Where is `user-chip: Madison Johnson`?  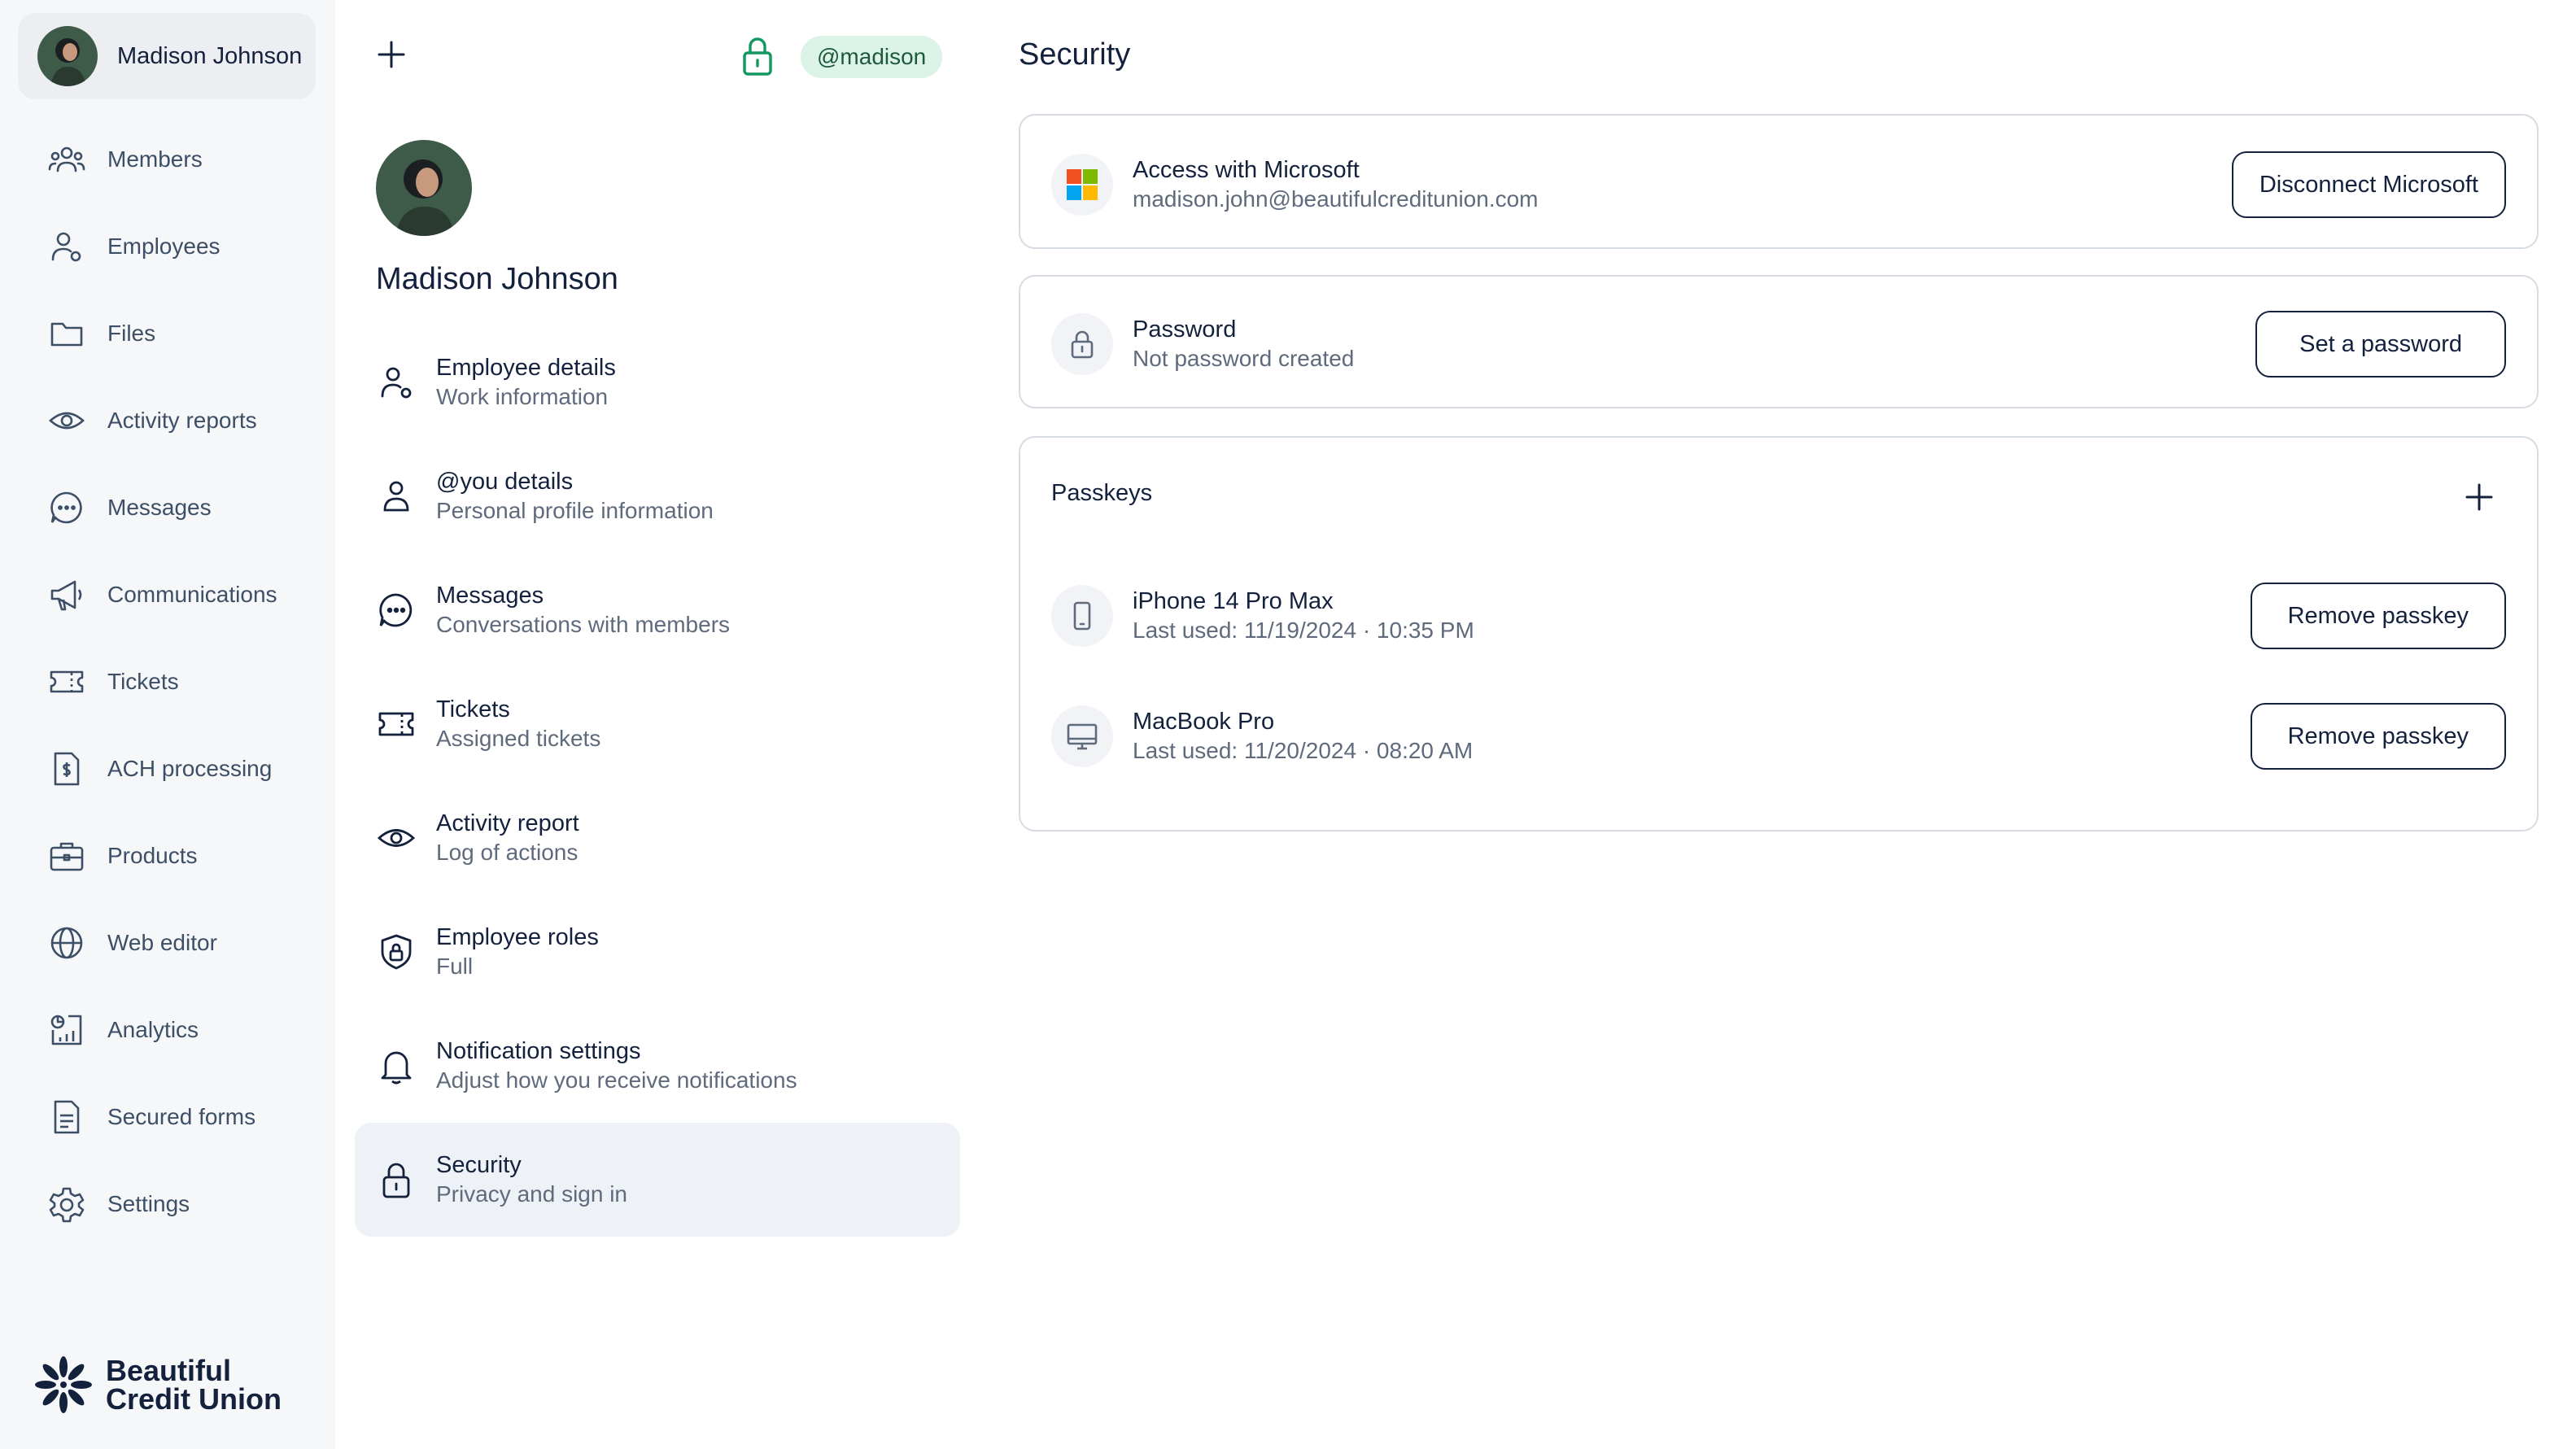 user-chip: Madison Johnson is located at coordinates (167, 56).